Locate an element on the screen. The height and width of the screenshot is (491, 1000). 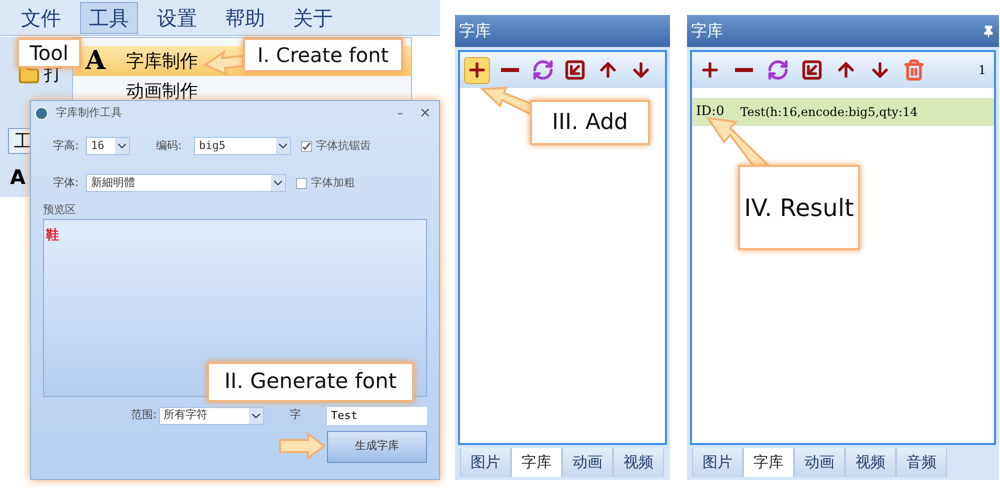
dropdown-field: 新細明體 is located at coordinates (186, 183).